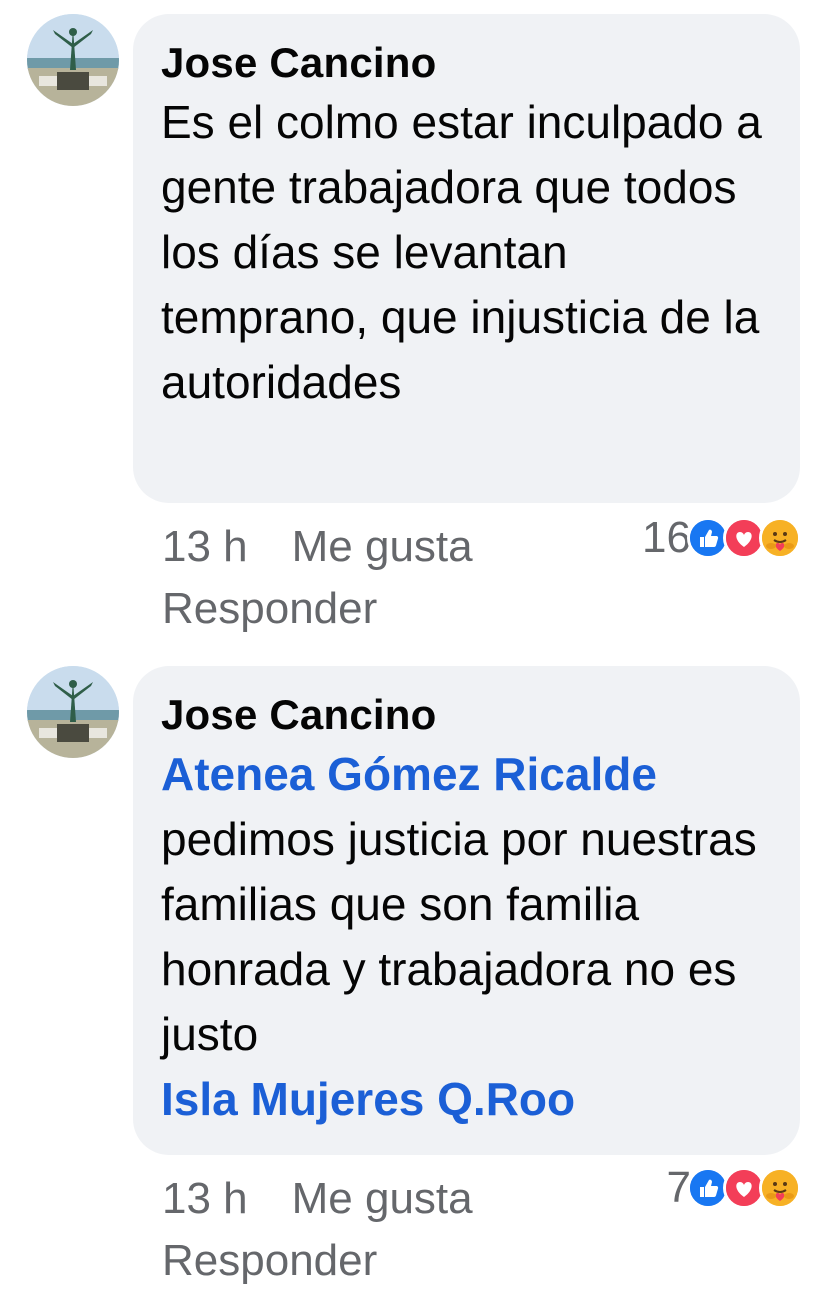 The height and width of the screenshot is (1292, 827). Describe the element at coordinates (467, 774) in the screenshot. I see `mention-link: Atenea Gómez Ricalde` at that location.